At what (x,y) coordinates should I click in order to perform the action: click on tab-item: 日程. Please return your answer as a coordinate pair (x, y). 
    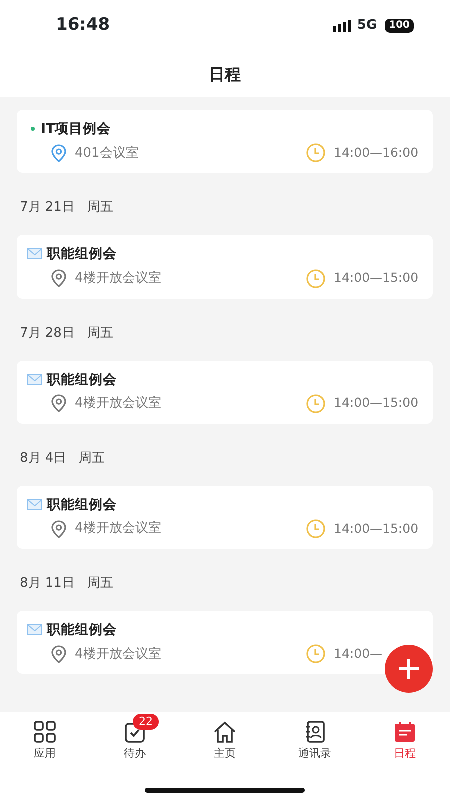
    Looking at the image, I should click on (405, 738).